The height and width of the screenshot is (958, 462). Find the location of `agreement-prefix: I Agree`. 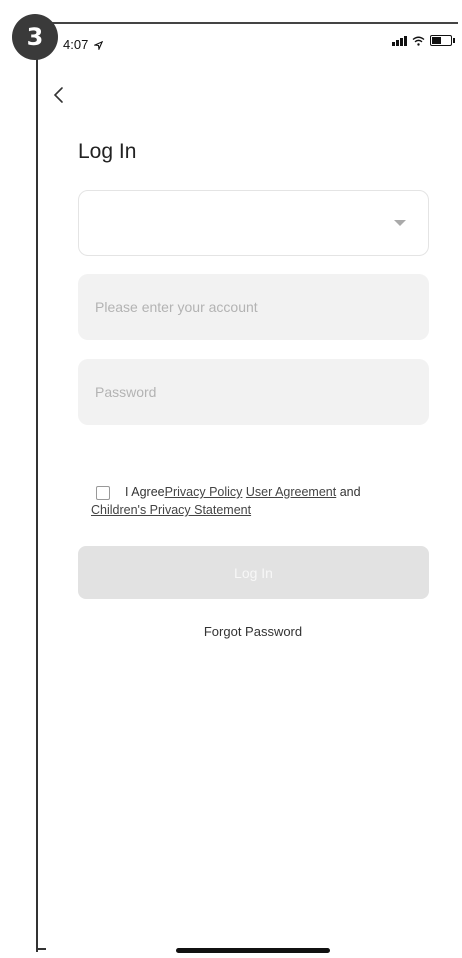

agreement-prefix: I Agree is located at coordinates (145, 492).